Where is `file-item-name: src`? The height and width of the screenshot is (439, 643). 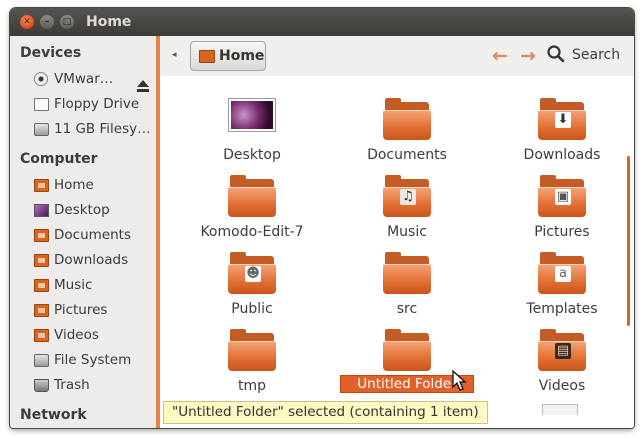 file-item-name: src is located at coordinates (407, 309).